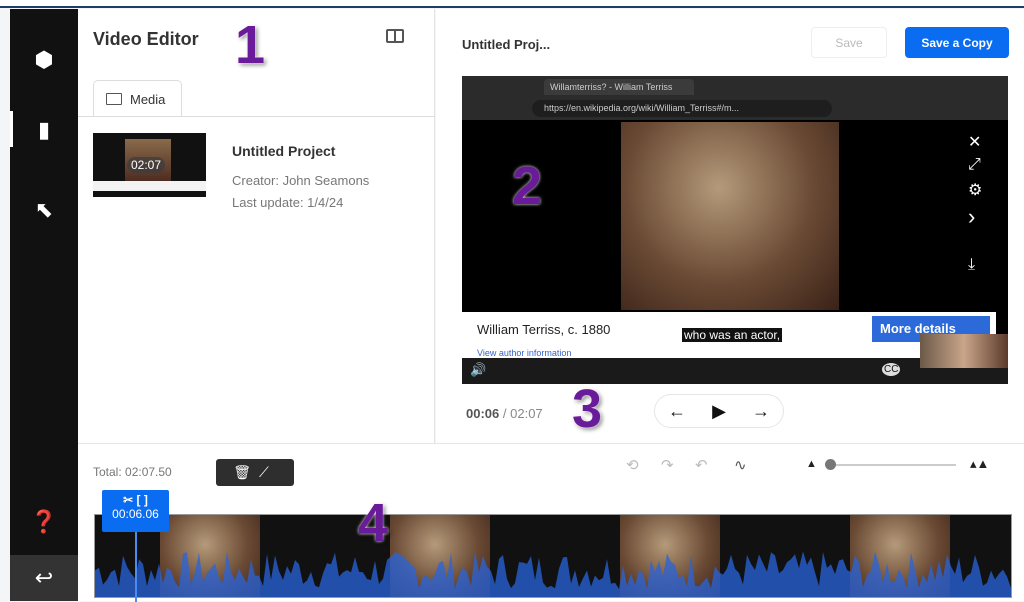 The image size is (1024, 602). Describe the element at coordinates (587, 409) in the screenshot. I see `annotation-3: 3` at that location.